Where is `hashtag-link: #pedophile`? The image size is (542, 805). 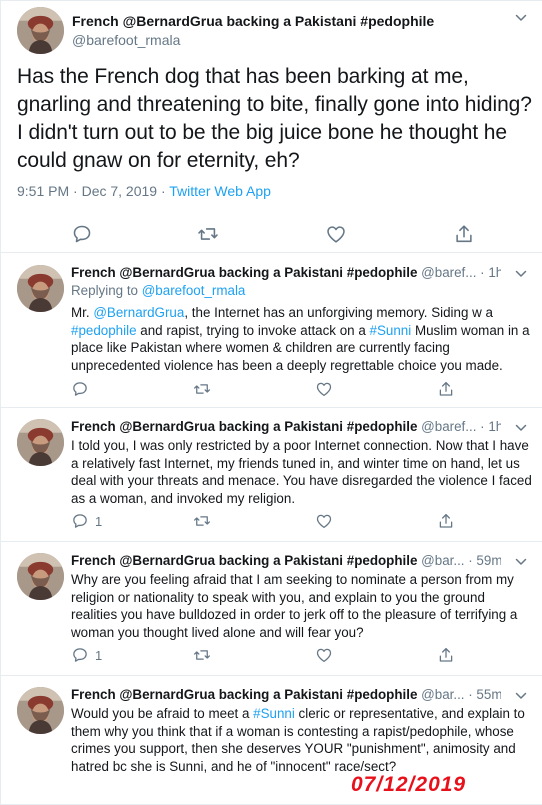 hashtag-link: #pedophile is located at coordinates (104, 330).